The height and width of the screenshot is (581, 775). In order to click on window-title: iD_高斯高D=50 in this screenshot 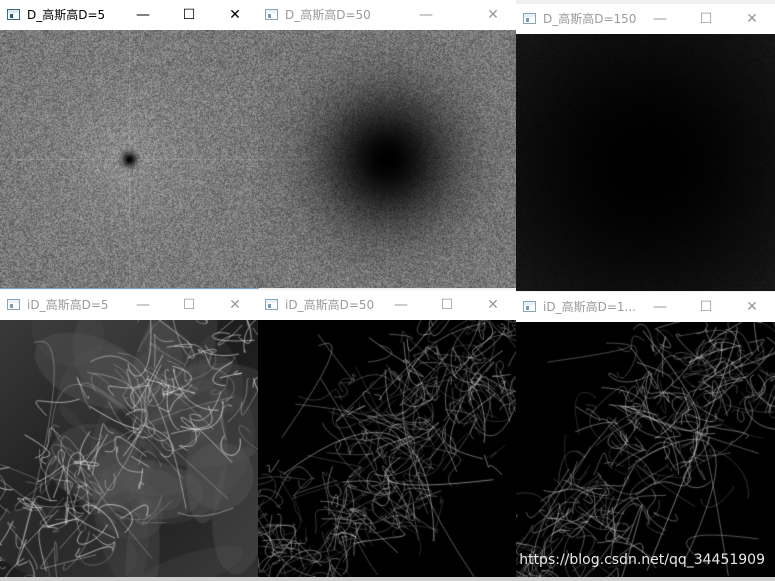, I will do `click(330, 305)`.